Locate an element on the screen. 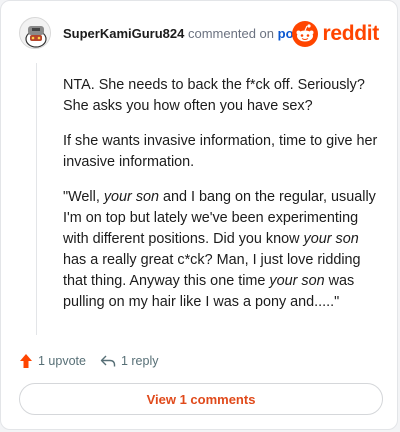 This screenshot has width=400, height=432. thread-line is located at coordinates (36, 199).